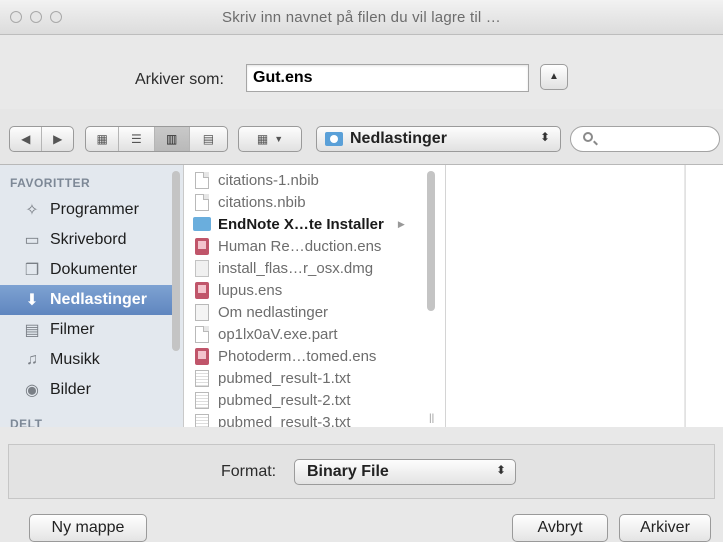 The height and width of the screenshot is (542, 723). I want to click on file-item: Om nedlastinger, so click(309, 312).